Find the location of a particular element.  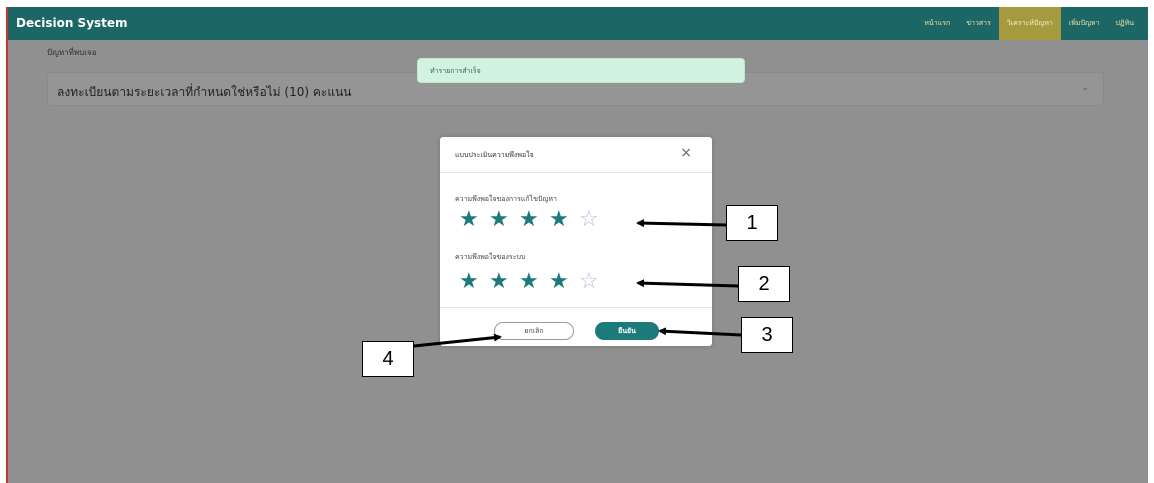

callout-2: 2 is located at coordinates (764, 284).